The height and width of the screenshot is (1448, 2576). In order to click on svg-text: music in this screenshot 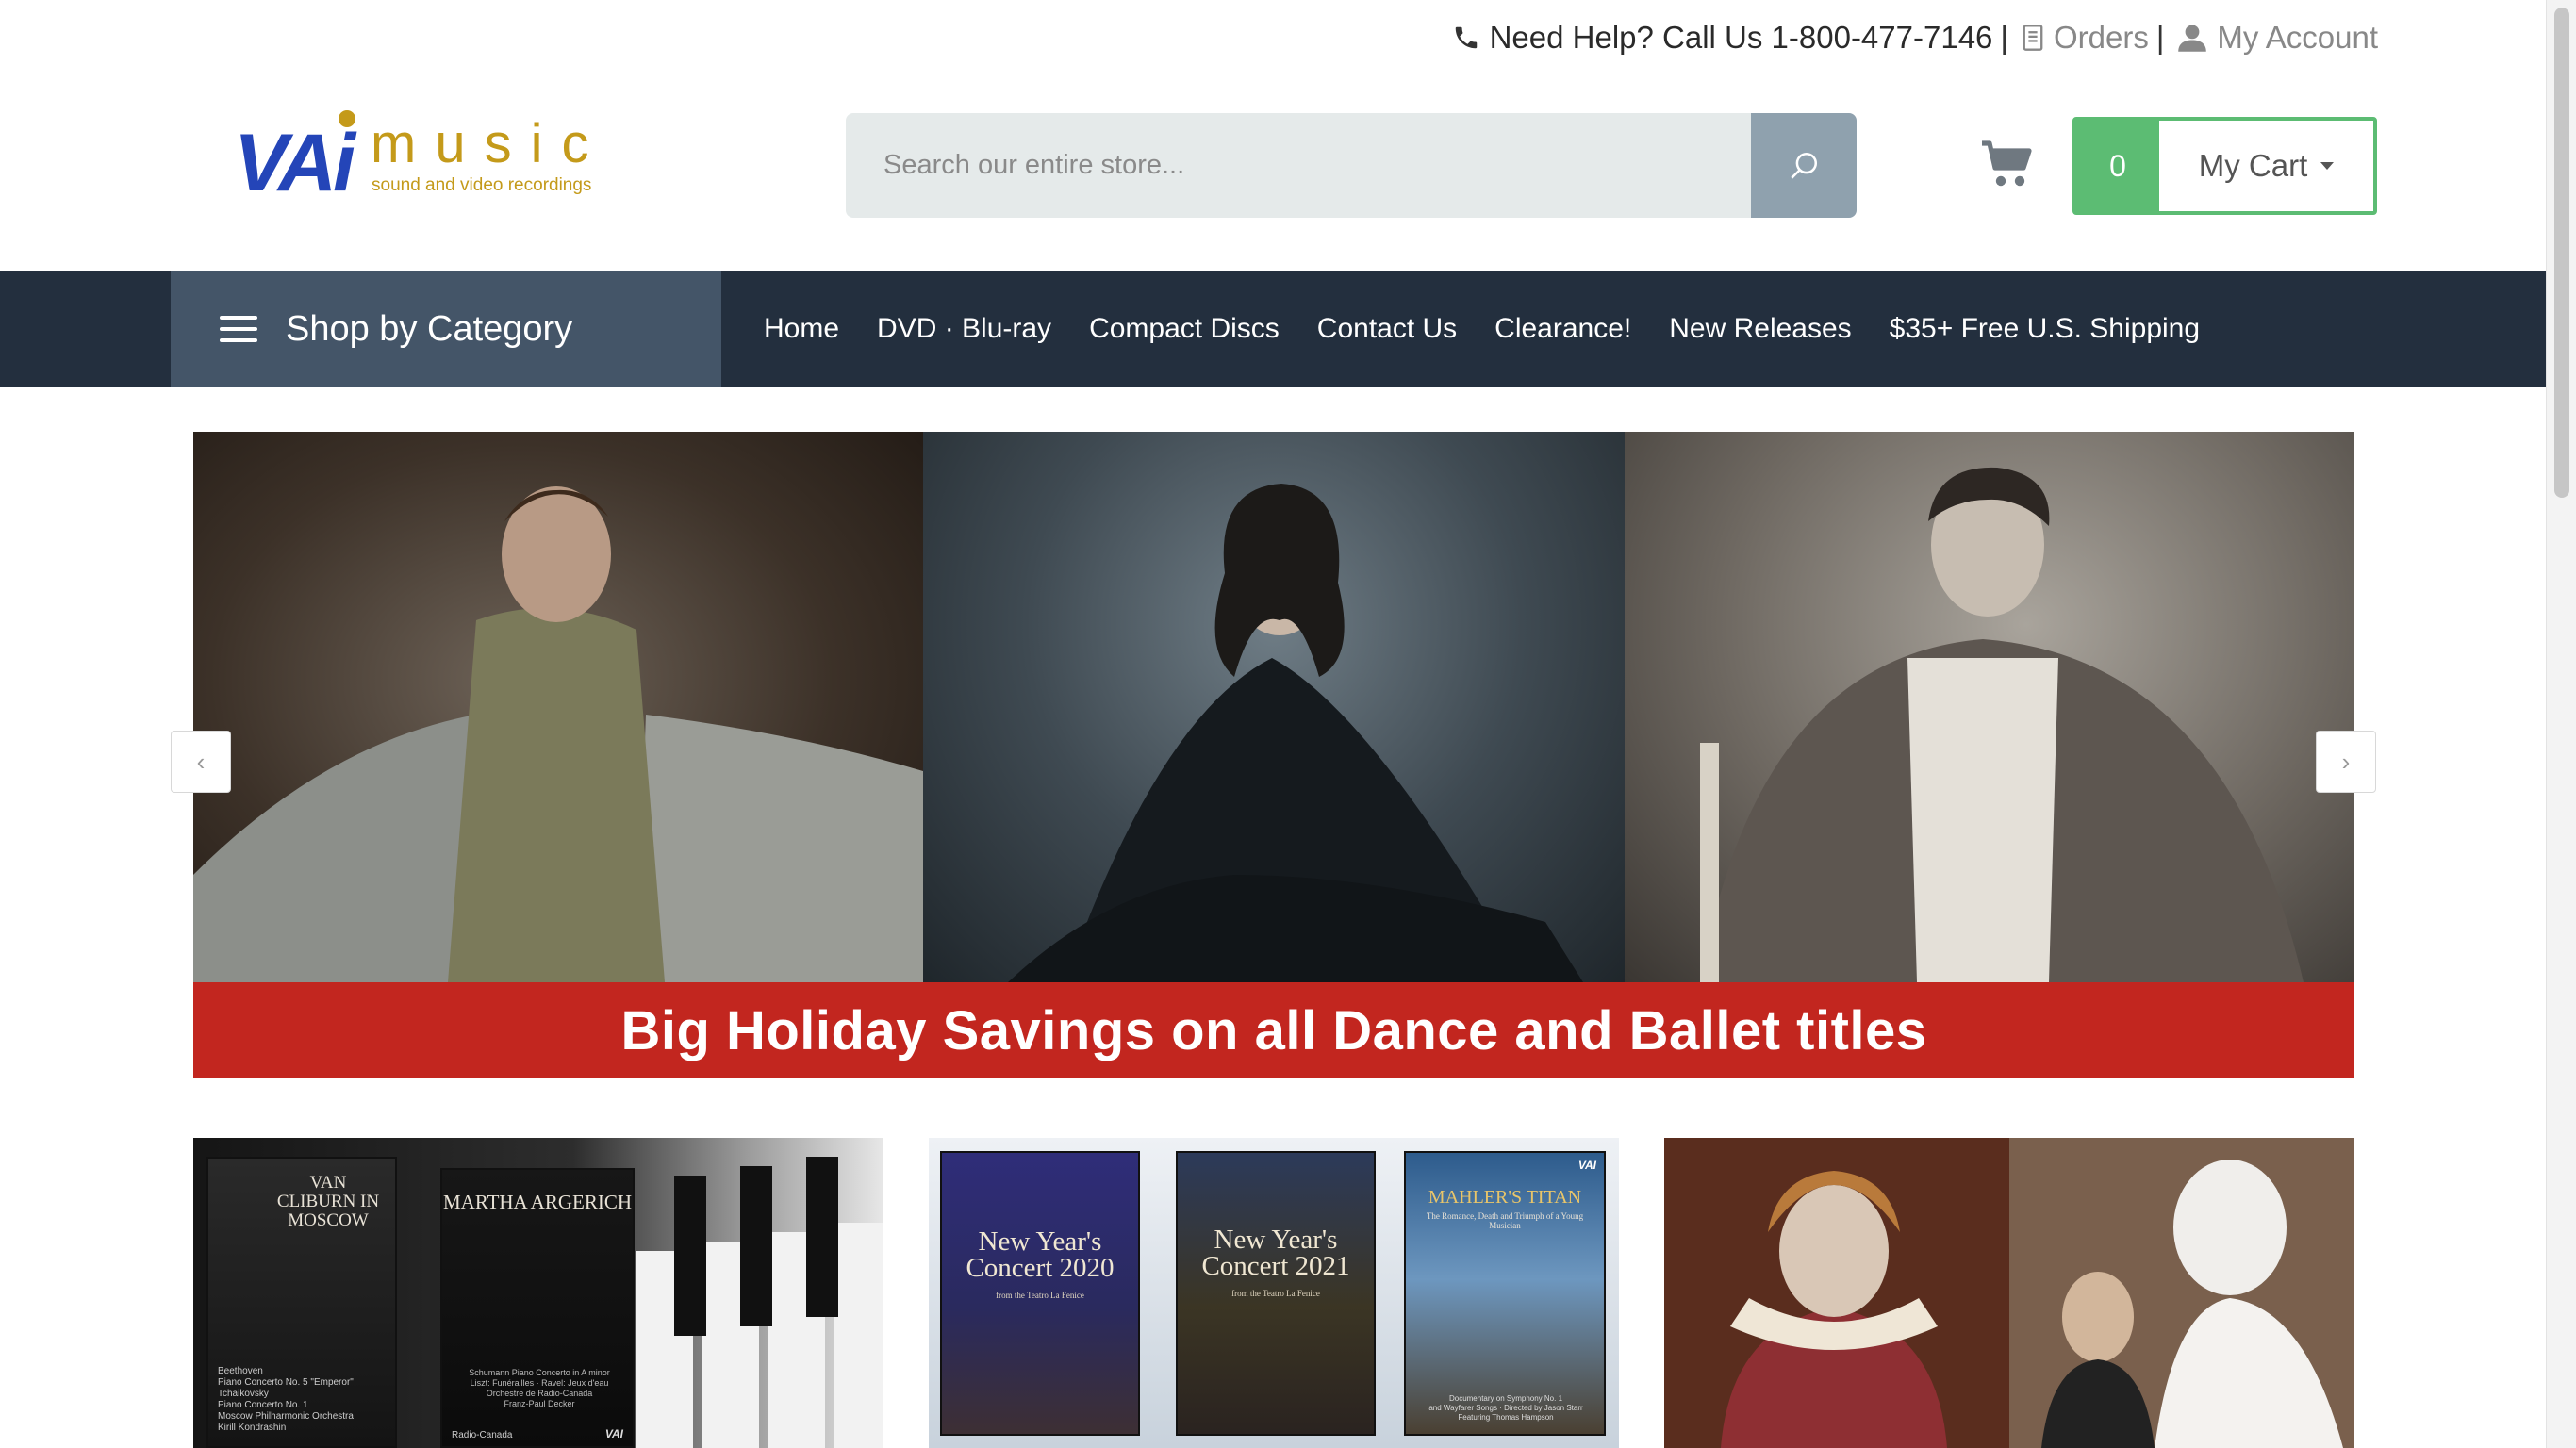, I will do `click(489, 143)`.